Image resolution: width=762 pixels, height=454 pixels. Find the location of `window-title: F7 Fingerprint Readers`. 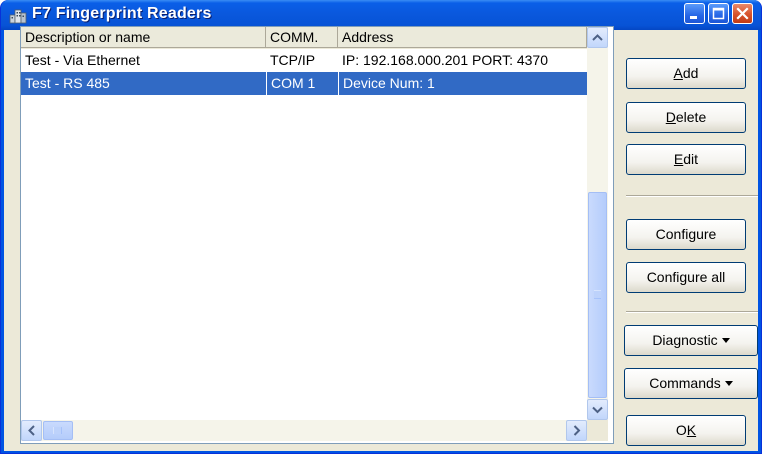

window-title: F7 Fingerprint Readers is located at coordinates (122, 13).